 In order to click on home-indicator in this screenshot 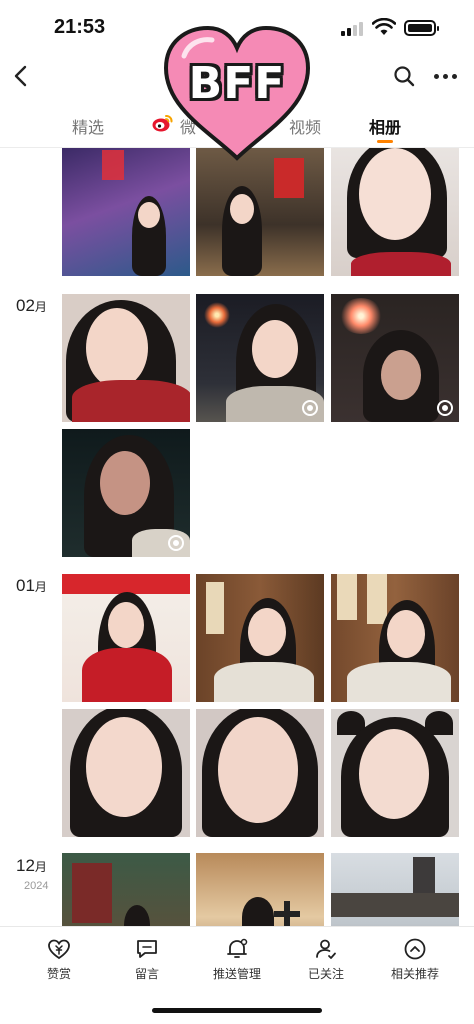, I will do `click(237, 1010)`.